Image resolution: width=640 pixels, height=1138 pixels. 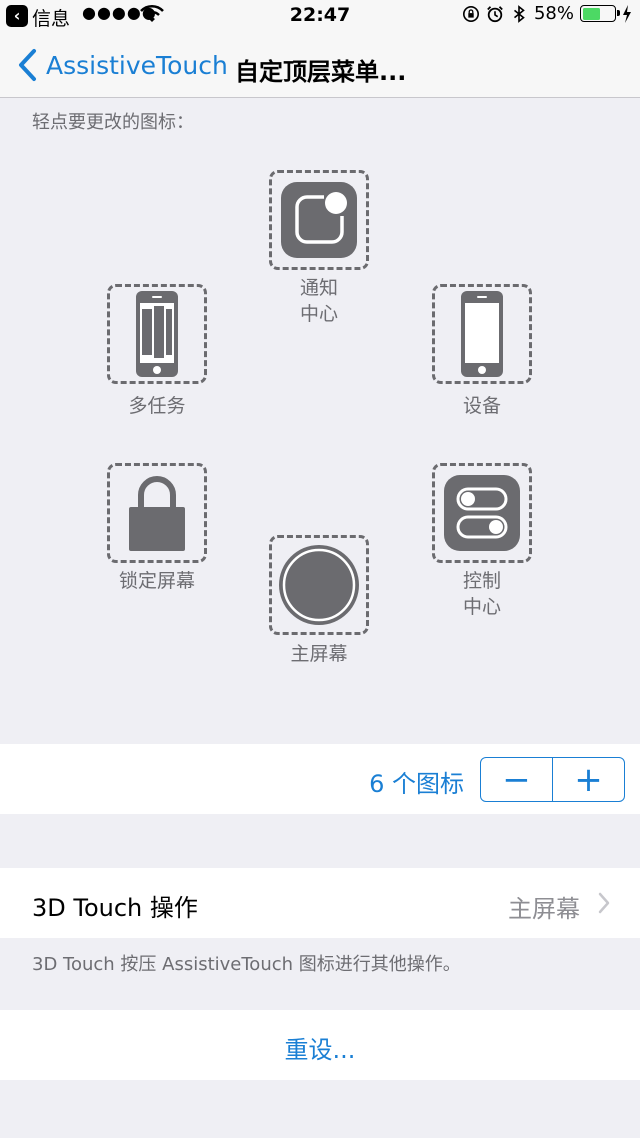 I want to click on slot-control-center, so click(x=482, y=513).